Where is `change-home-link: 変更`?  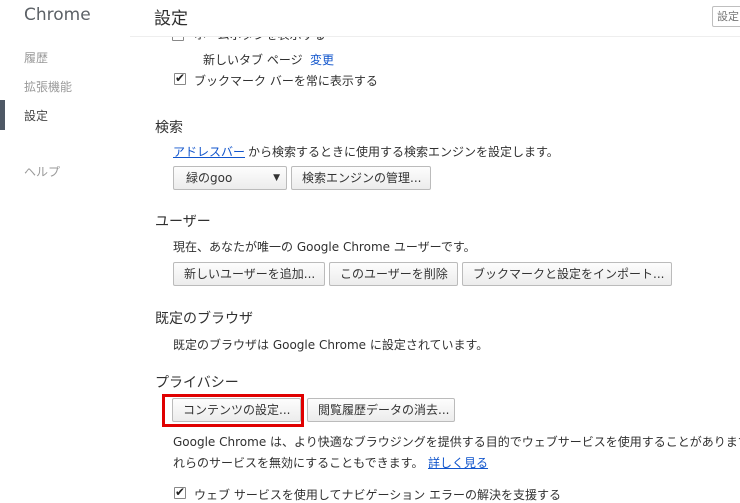 change-home-link: 変更 is located at coordinates (322, 59).